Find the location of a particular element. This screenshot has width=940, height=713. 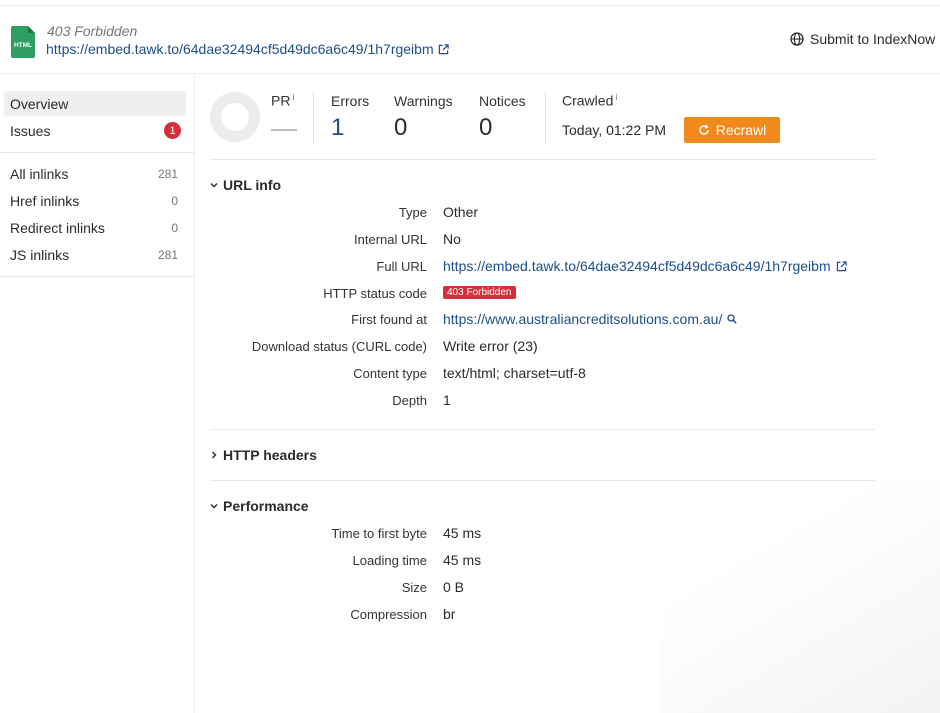

performance-title: Performance is located at coordinates (266, 506).